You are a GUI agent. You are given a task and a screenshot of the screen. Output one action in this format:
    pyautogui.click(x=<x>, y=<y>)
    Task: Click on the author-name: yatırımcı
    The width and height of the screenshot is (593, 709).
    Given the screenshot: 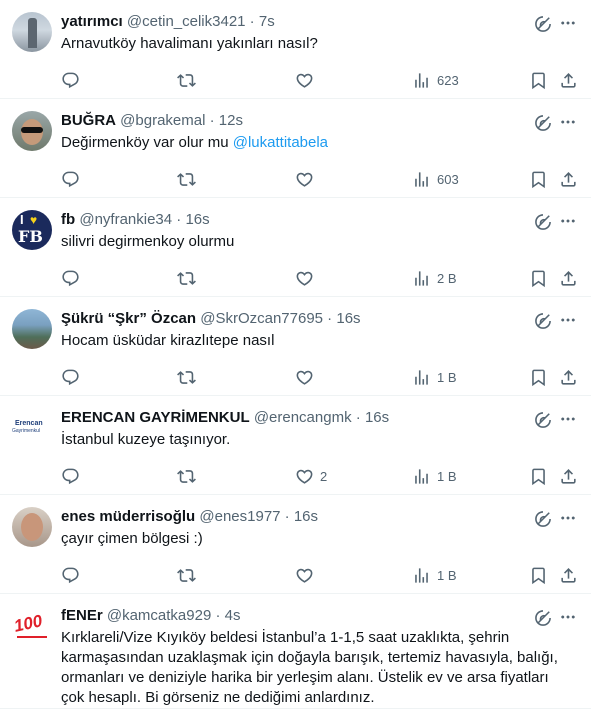 What is the action you would take?
    pyautogui.click(x=92, y=21)
    